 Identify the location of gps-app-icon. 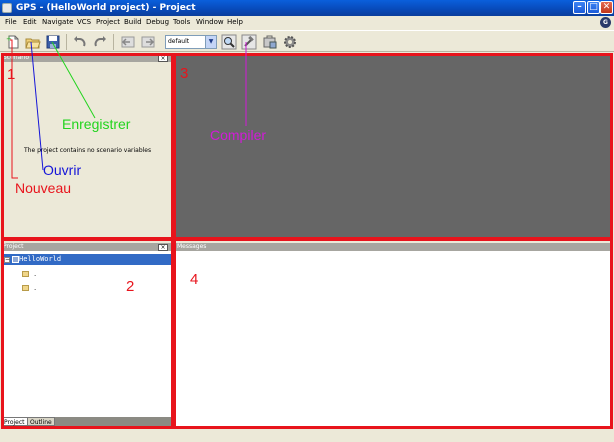
(7, 8).